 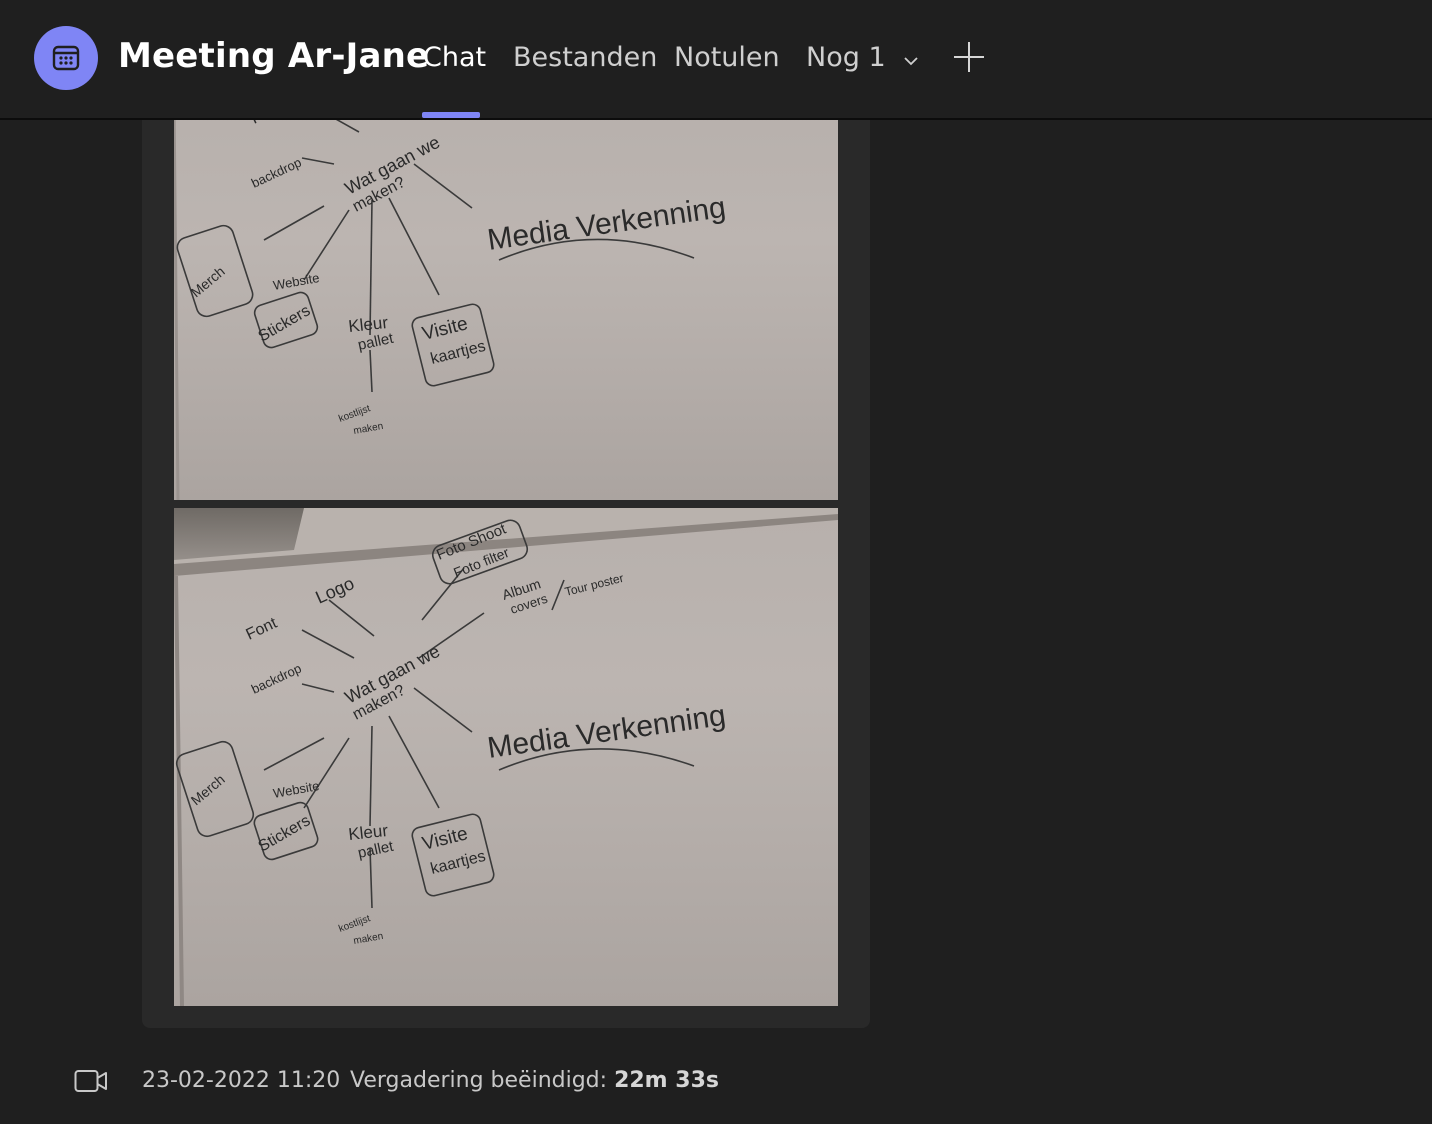 What do you see at coordinates (846, 57) in the screenshot?
I see `tab-more-label: Nog 1` at bounding box center [846, 57].